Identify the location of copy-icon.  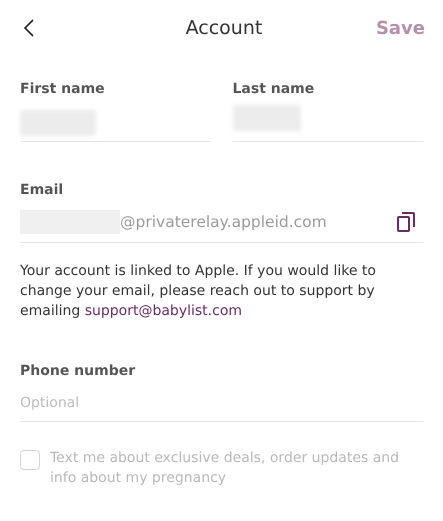
(406, 222).